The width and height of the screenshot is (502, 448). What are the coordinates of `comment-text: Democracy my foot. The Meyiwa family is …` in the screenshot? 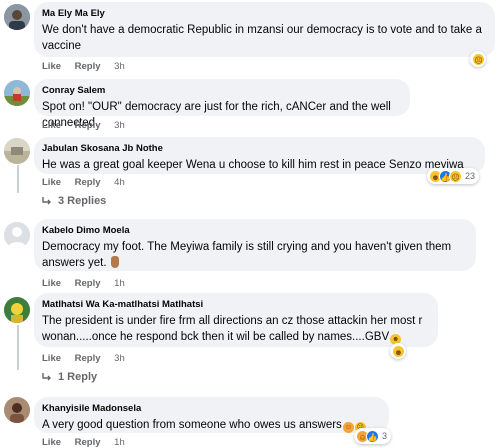 It's located at (254, 255).